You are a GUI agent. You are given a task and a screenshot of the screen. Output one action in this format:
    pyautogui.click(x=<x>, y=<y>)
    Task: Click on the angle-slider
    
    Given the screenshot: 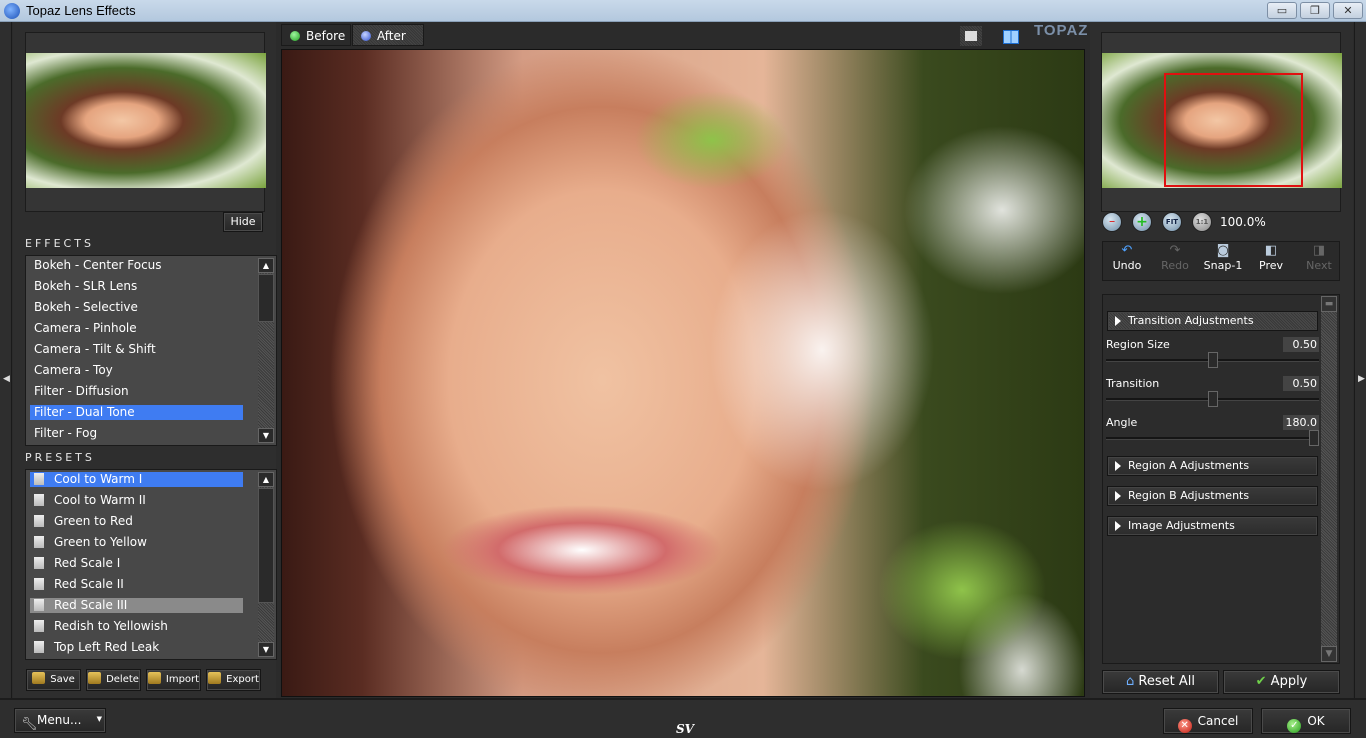 What is the action you would take?
    pyautogui.click(x=1212, y=438)
    